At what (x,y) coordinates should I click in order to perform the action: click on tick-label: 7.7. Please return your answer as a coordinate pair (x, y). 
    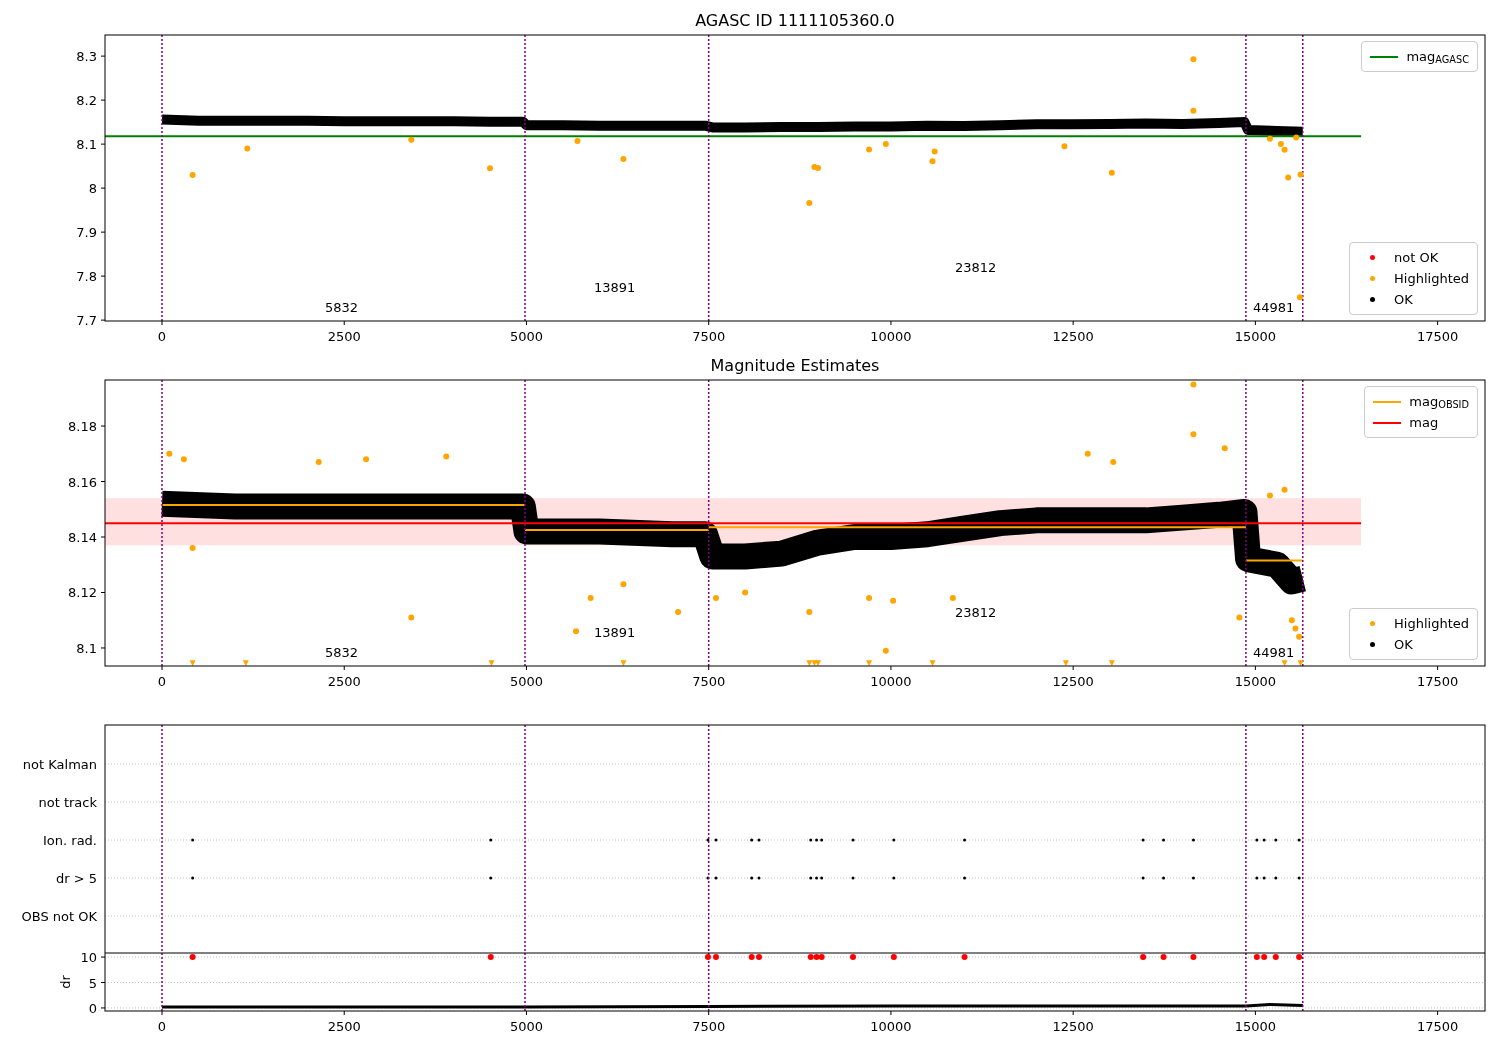
    Looking at the image, I should click on (86, 321).